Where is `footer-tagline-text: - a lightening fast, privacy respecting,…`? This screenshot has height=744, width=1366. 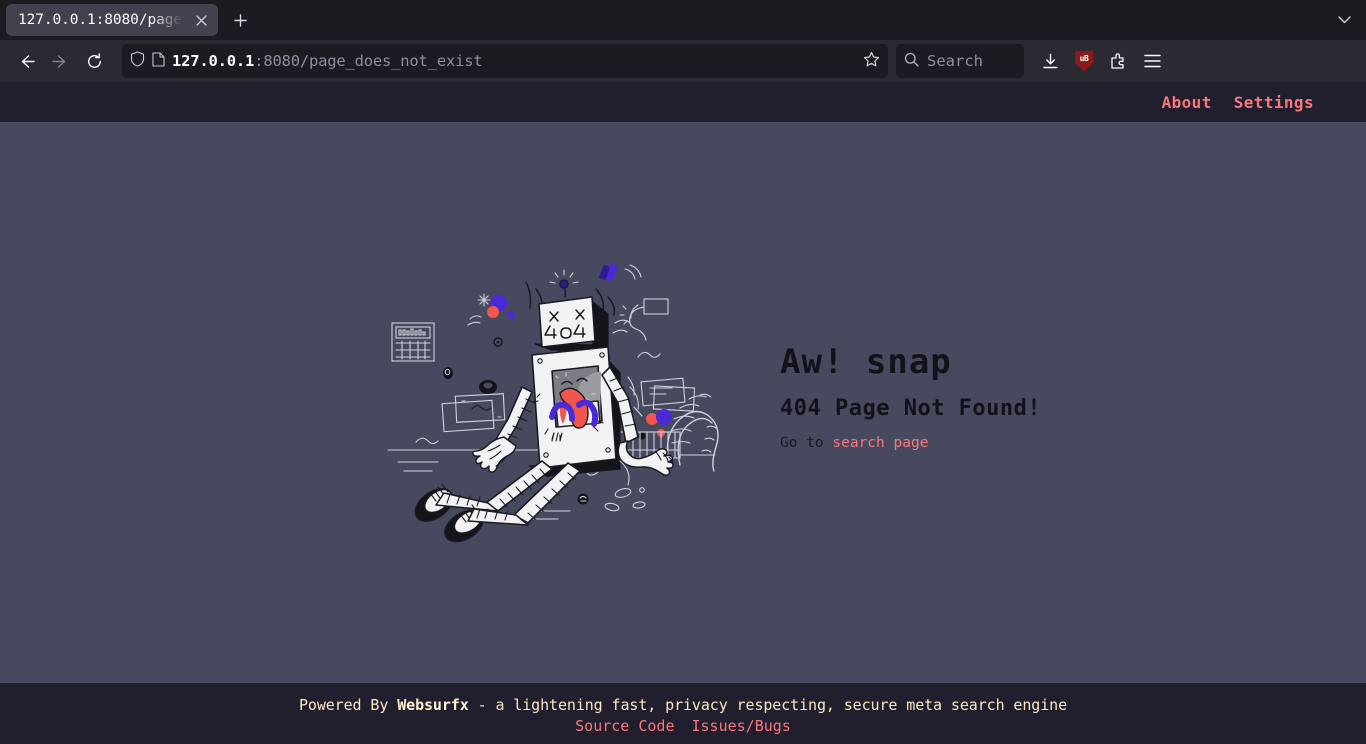
footer-tagline-text: - a lightening fast, privacy respecting,… is located at coordinates (768, 705).